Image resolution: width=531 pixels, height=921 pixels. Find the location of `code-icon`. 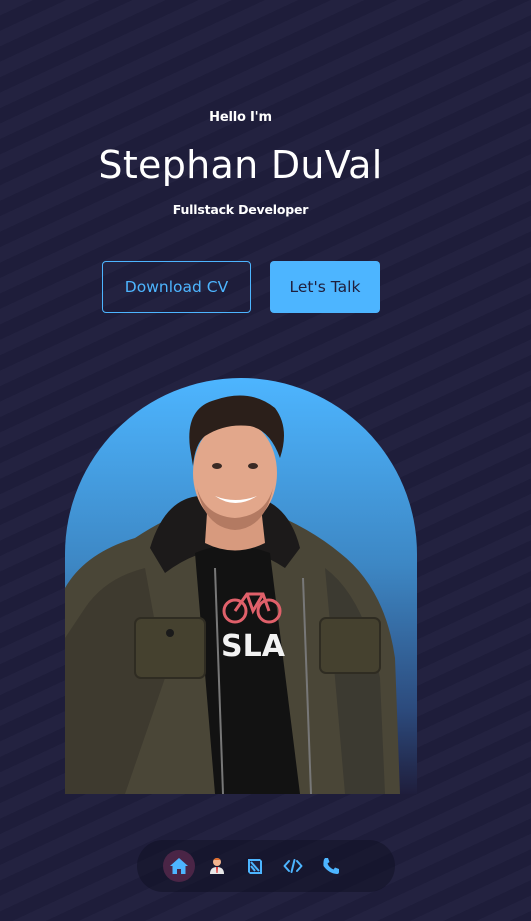

code-icon is located at coordinates (293, 866).